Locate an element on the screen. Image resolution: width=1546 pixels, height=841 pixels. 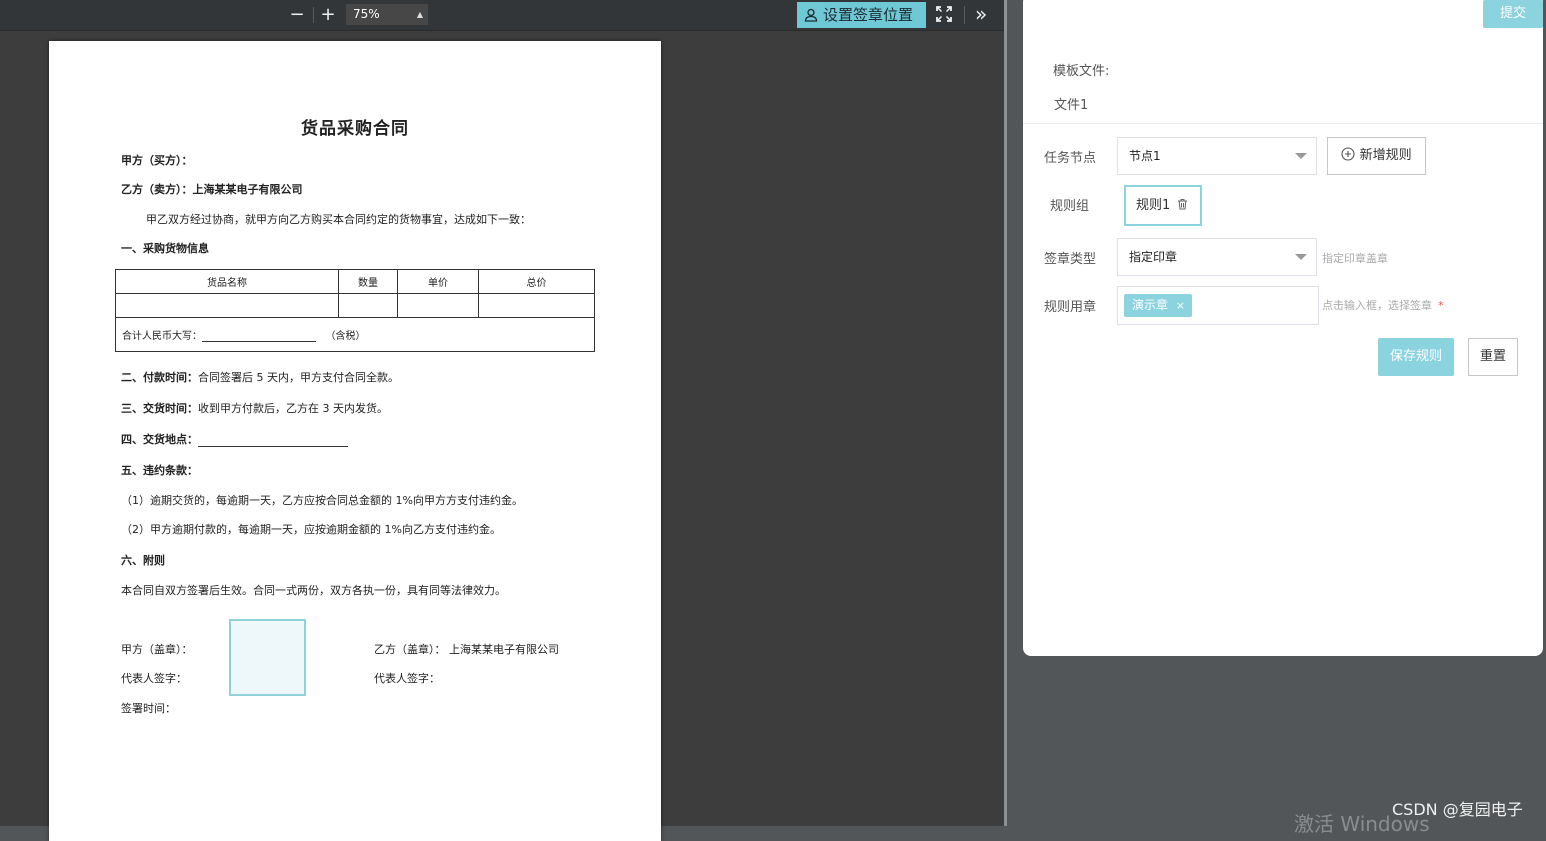
viewer-divider is located at coordinates (1005, 413).